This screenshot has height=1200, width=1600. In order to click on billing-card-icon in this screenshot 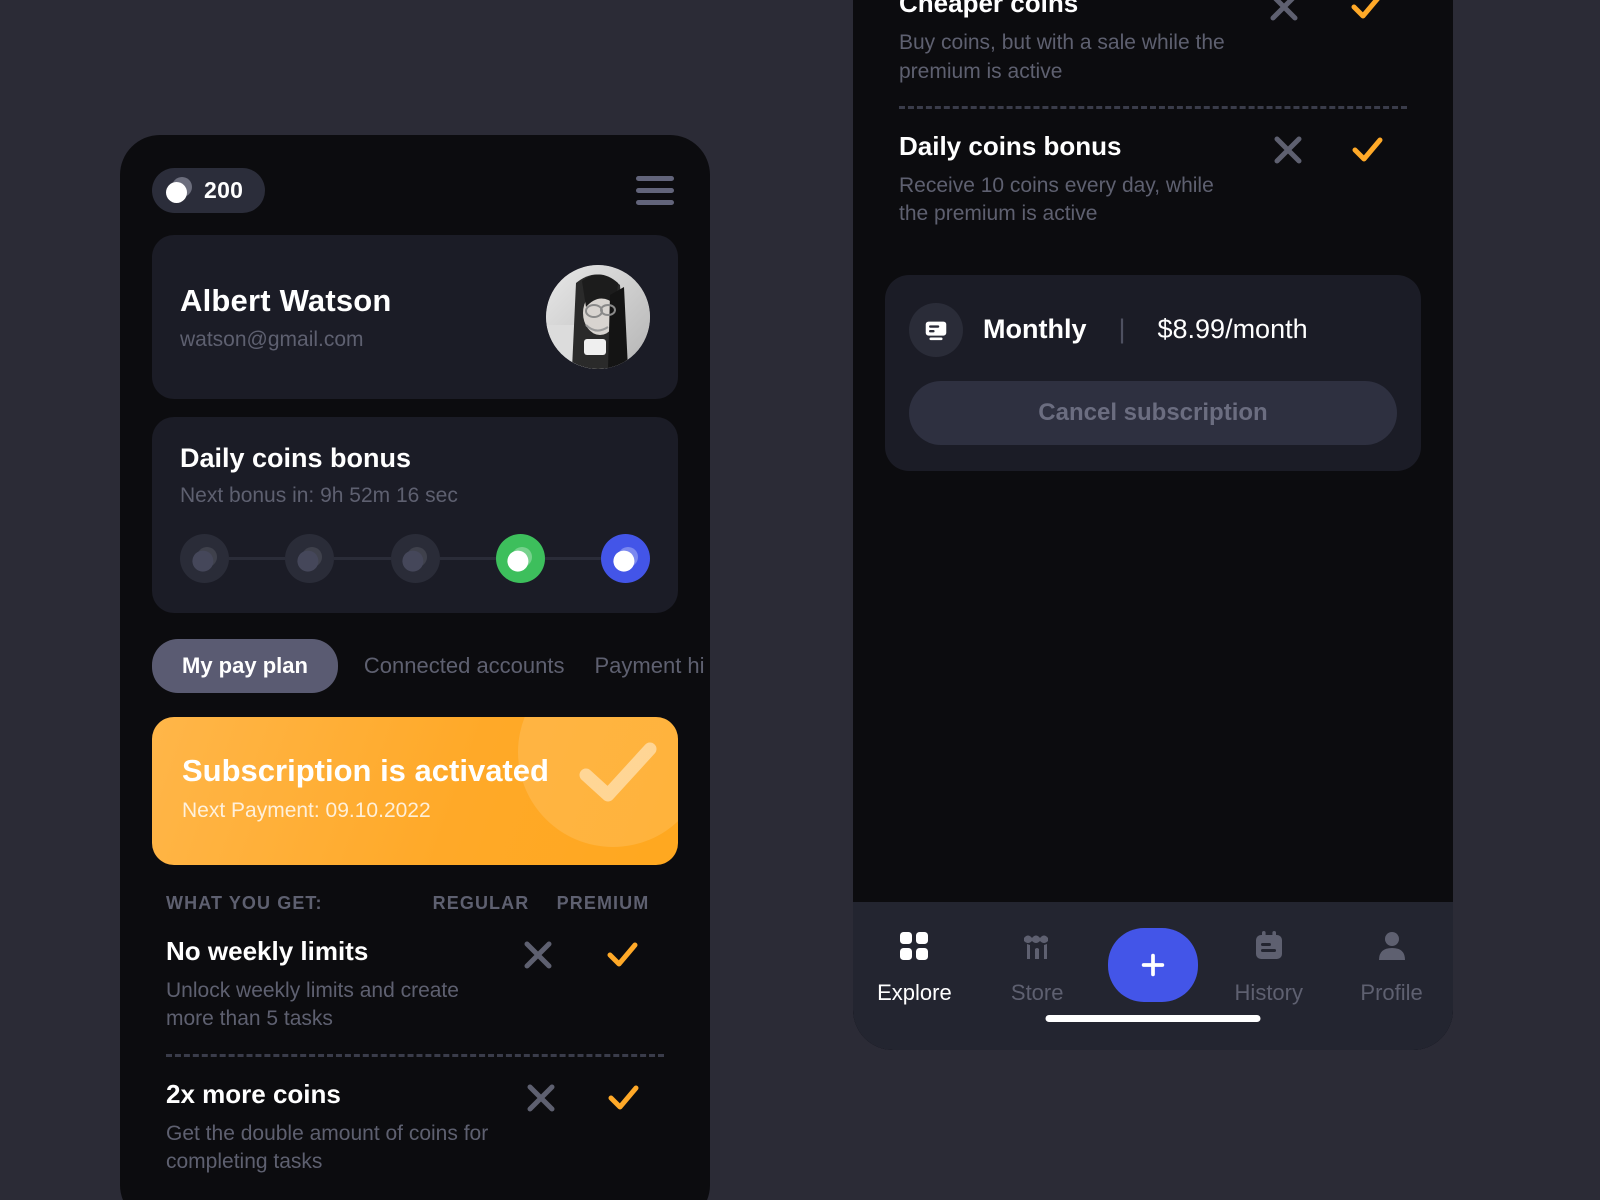, I will do `click(936, 329)`.